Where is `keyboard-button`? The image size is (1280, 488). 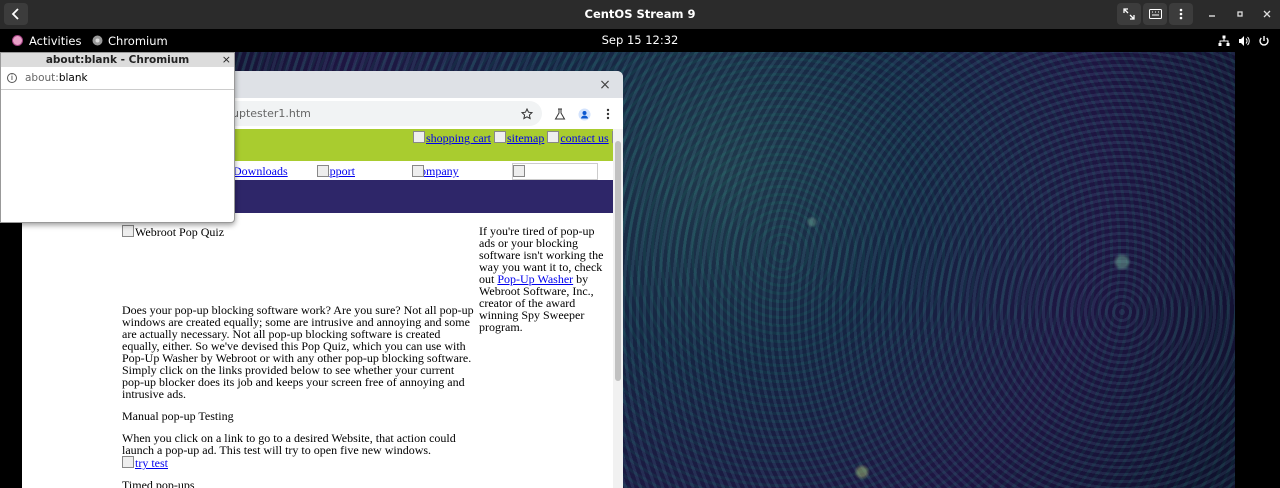
keyboard-button is located at coordinates (1155, 14).